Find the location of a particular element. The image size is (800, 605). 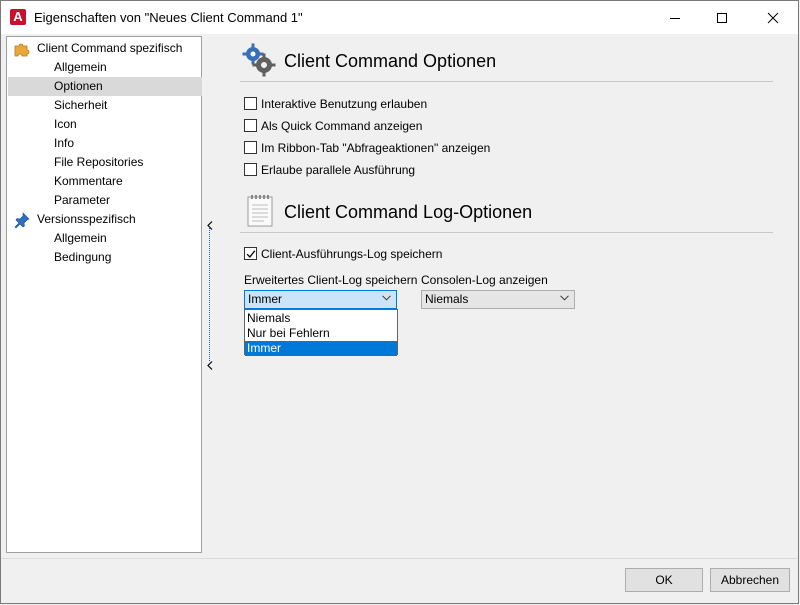

minimize-icon is located at coordinates (675, 18).